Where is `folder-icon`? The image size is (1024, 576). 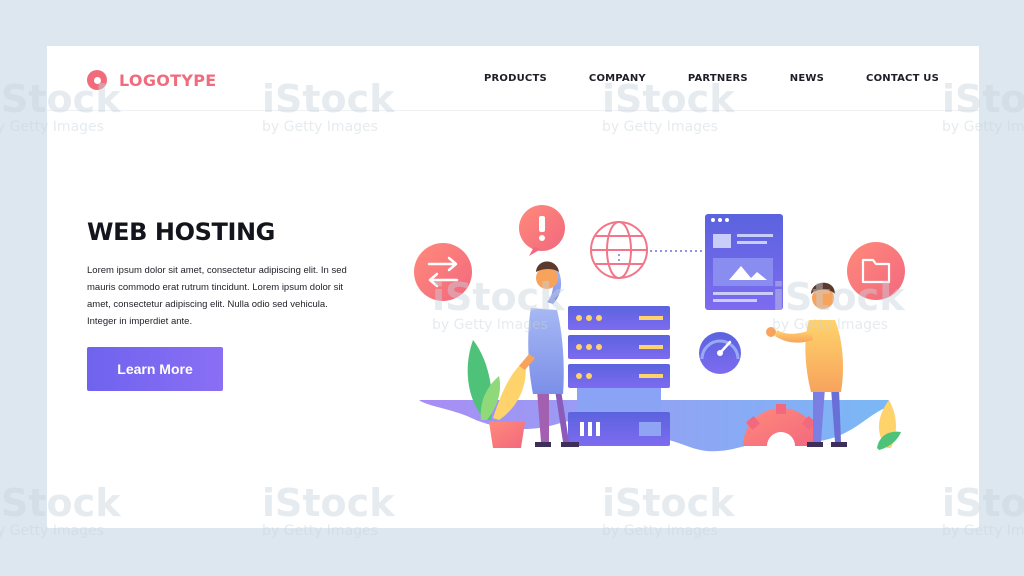 folder-icon is located at coordinates (876, 271).